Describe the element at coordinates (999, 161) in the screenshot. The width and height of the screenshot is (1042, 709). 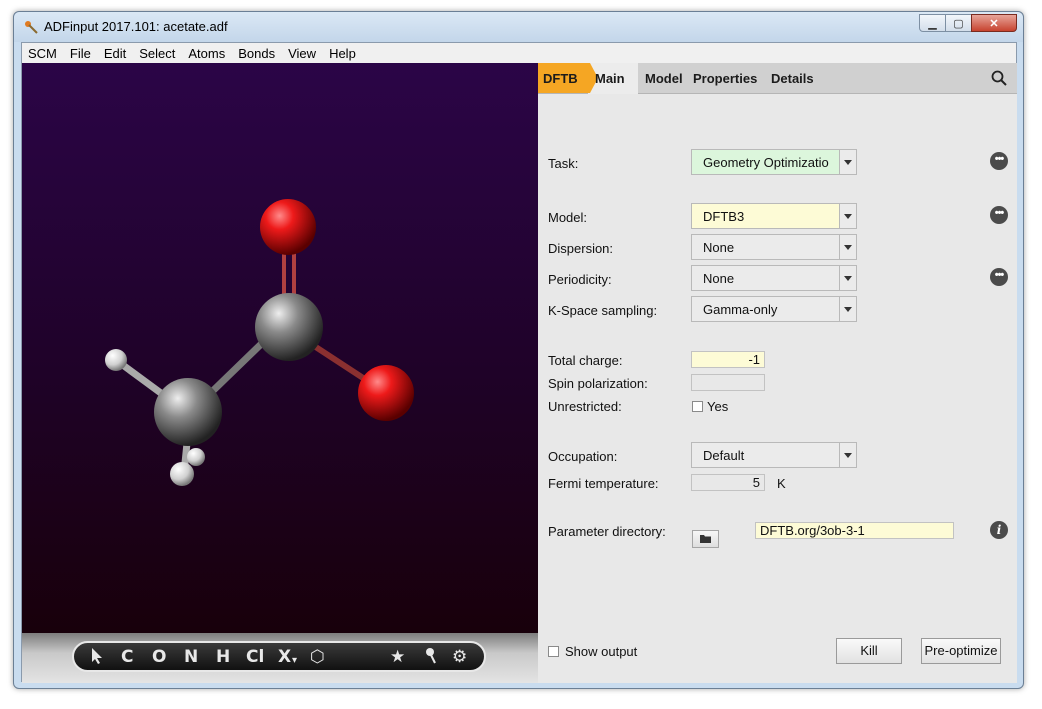
I see `task-more-icon: •••` at that location.